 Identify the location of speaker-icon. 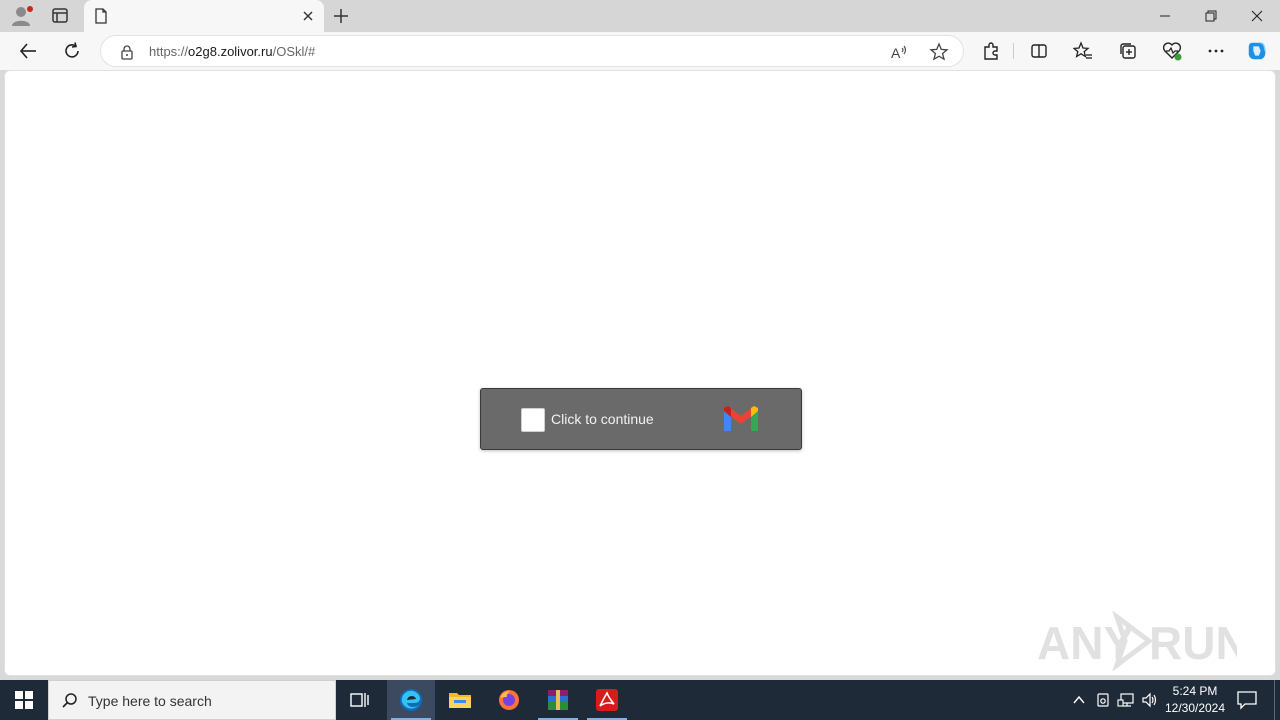
(1149, 700).